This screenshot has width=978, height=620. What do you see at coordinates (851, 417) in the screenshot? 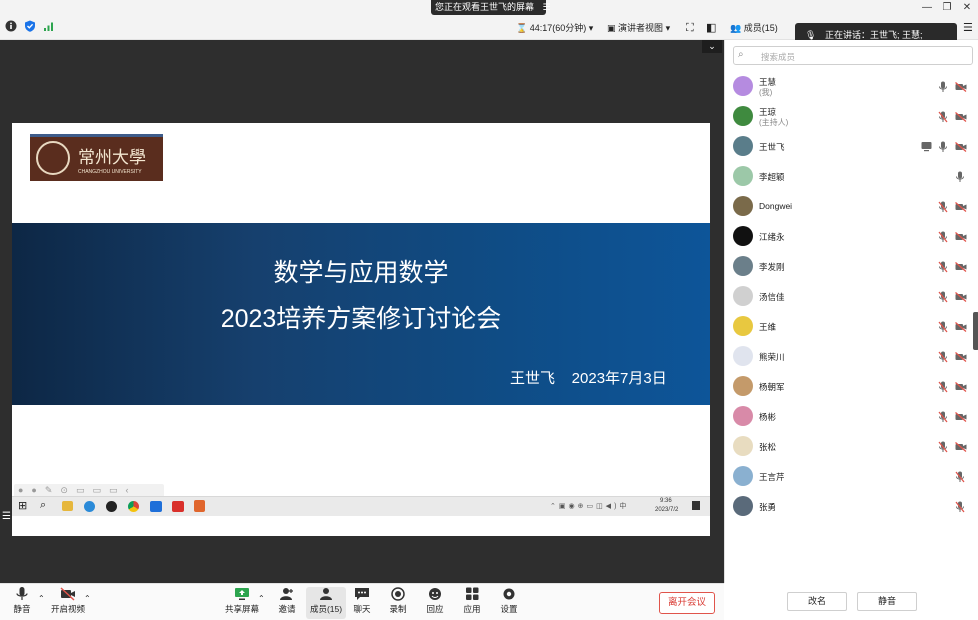
I see `member-row: 杨彬` at bounding box center [851, 417].